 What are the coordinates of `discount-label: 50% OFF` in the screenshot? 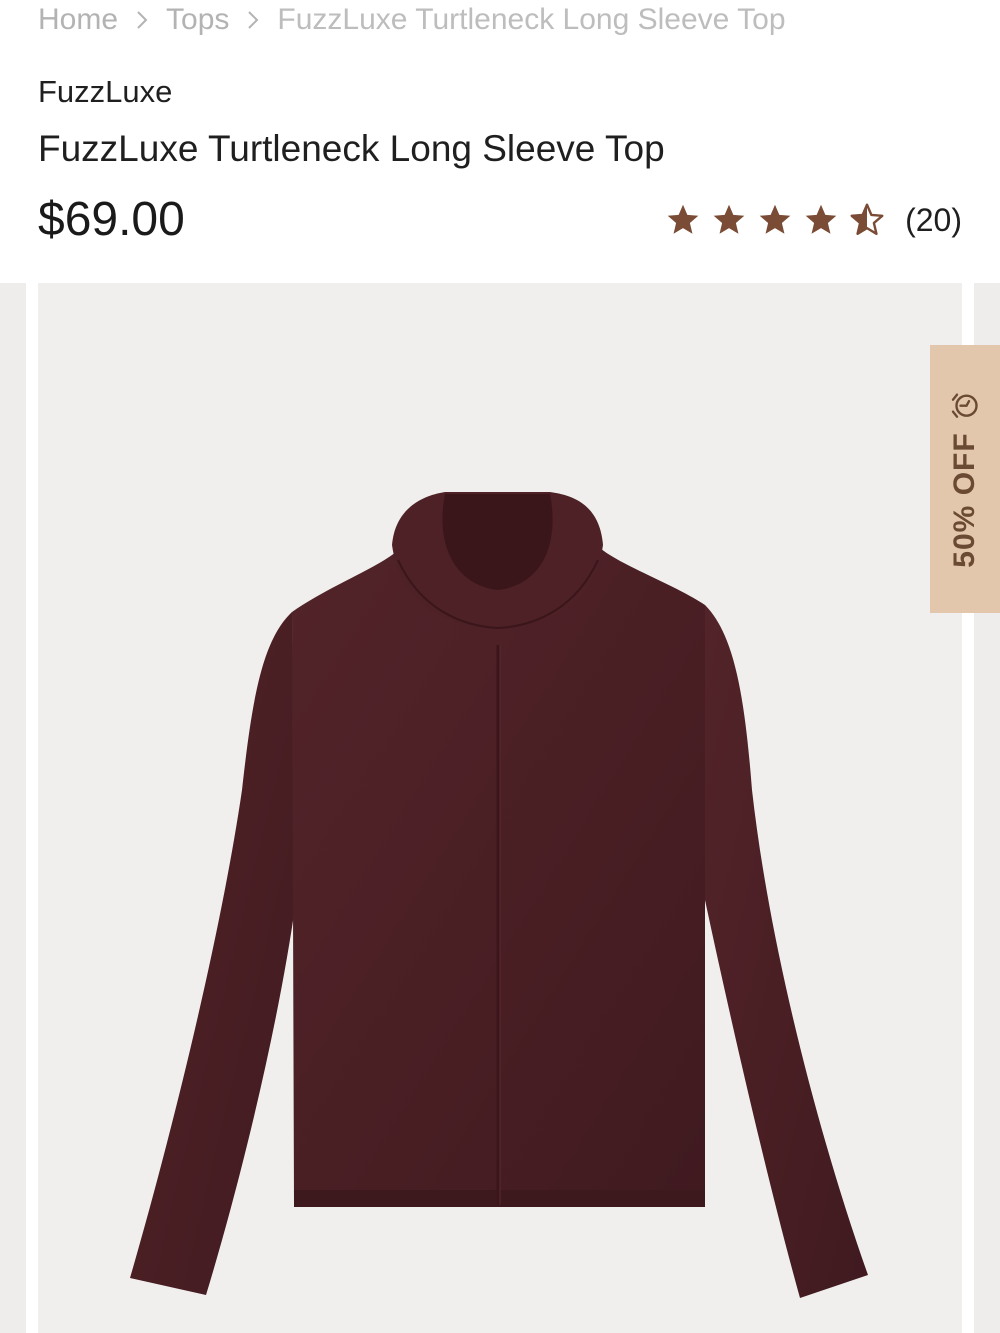 It's located at (964, 500).